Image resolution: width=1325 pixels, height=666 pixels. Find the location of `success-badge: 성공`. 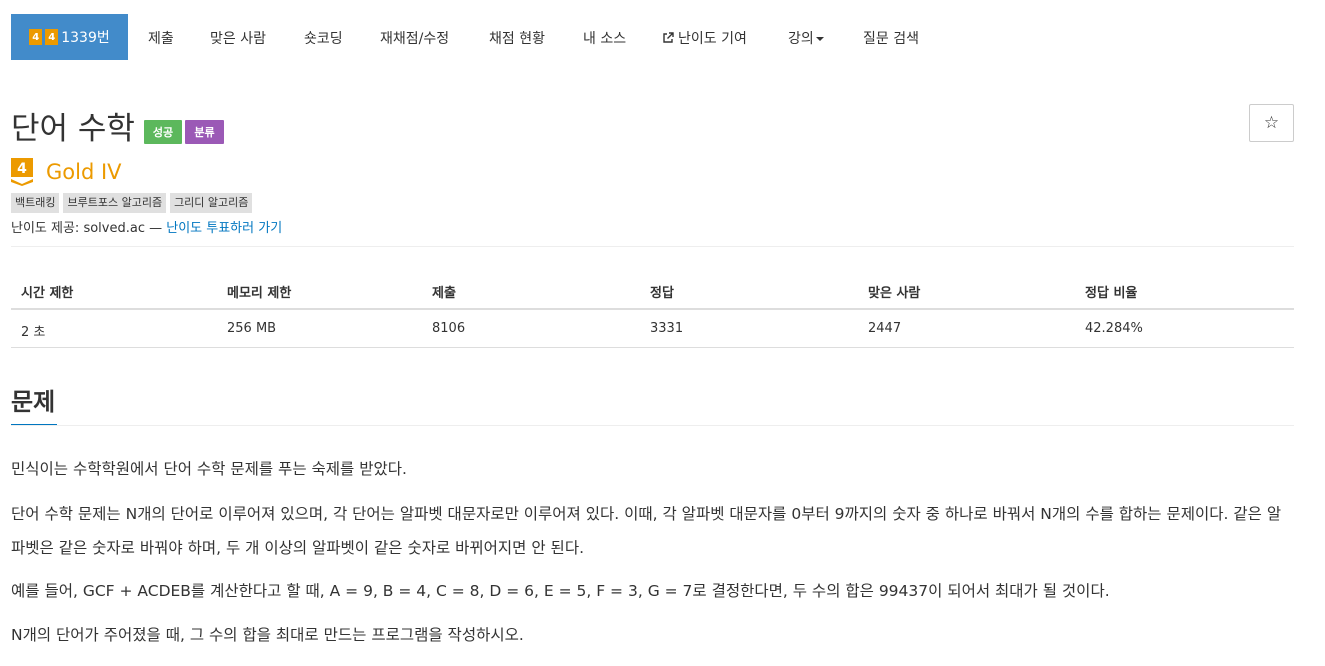

success-badge: 성공 is located at coordinates (163, 132).